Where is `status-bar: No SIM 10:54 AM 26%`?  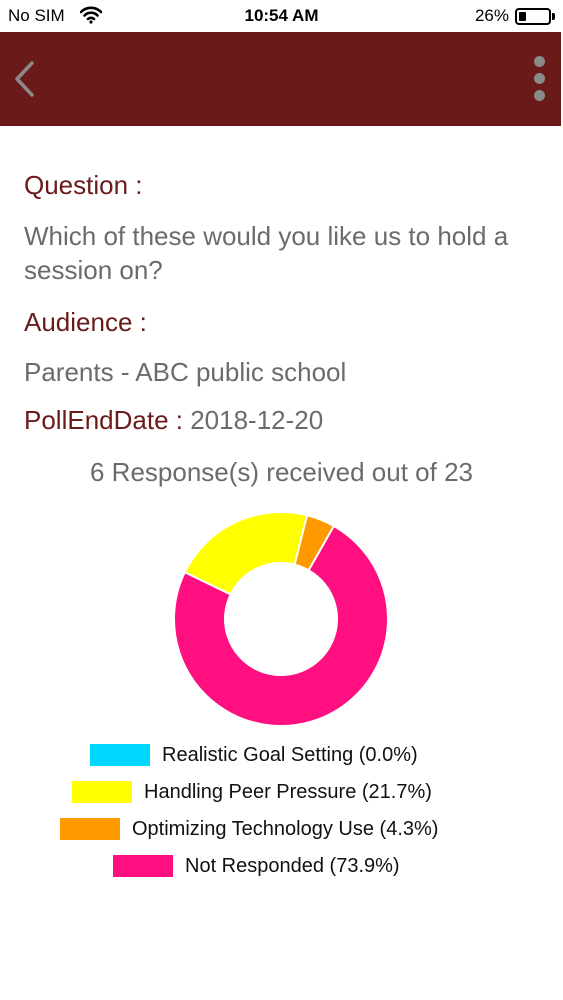 status-bar: No SIM 10:54 AM 26% is located at coordinates (281, 16).